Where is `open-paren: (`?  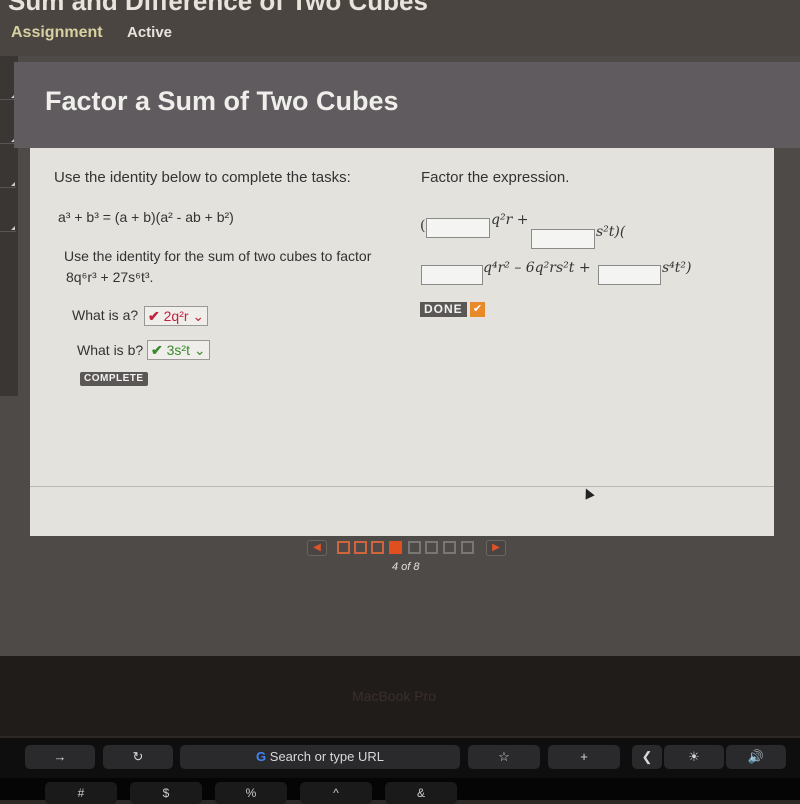
open-paren: ( is located at coordinates (423, 226).